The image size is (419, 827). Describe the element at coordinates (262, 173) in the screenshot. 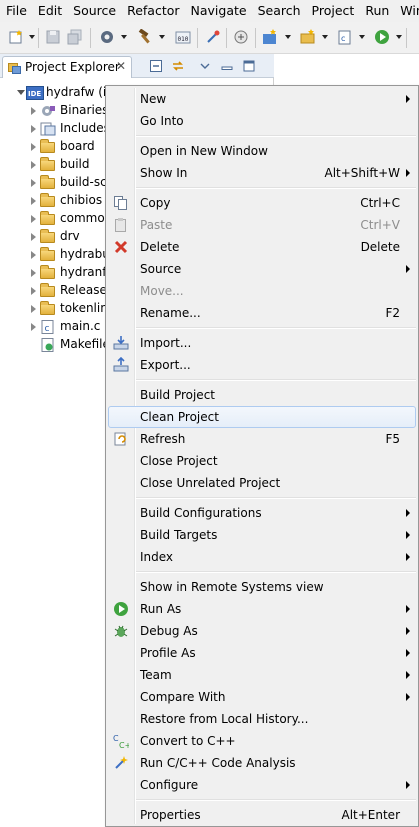

I see `menu-item-show-in: Show In Alt+Shift+W` at that location.